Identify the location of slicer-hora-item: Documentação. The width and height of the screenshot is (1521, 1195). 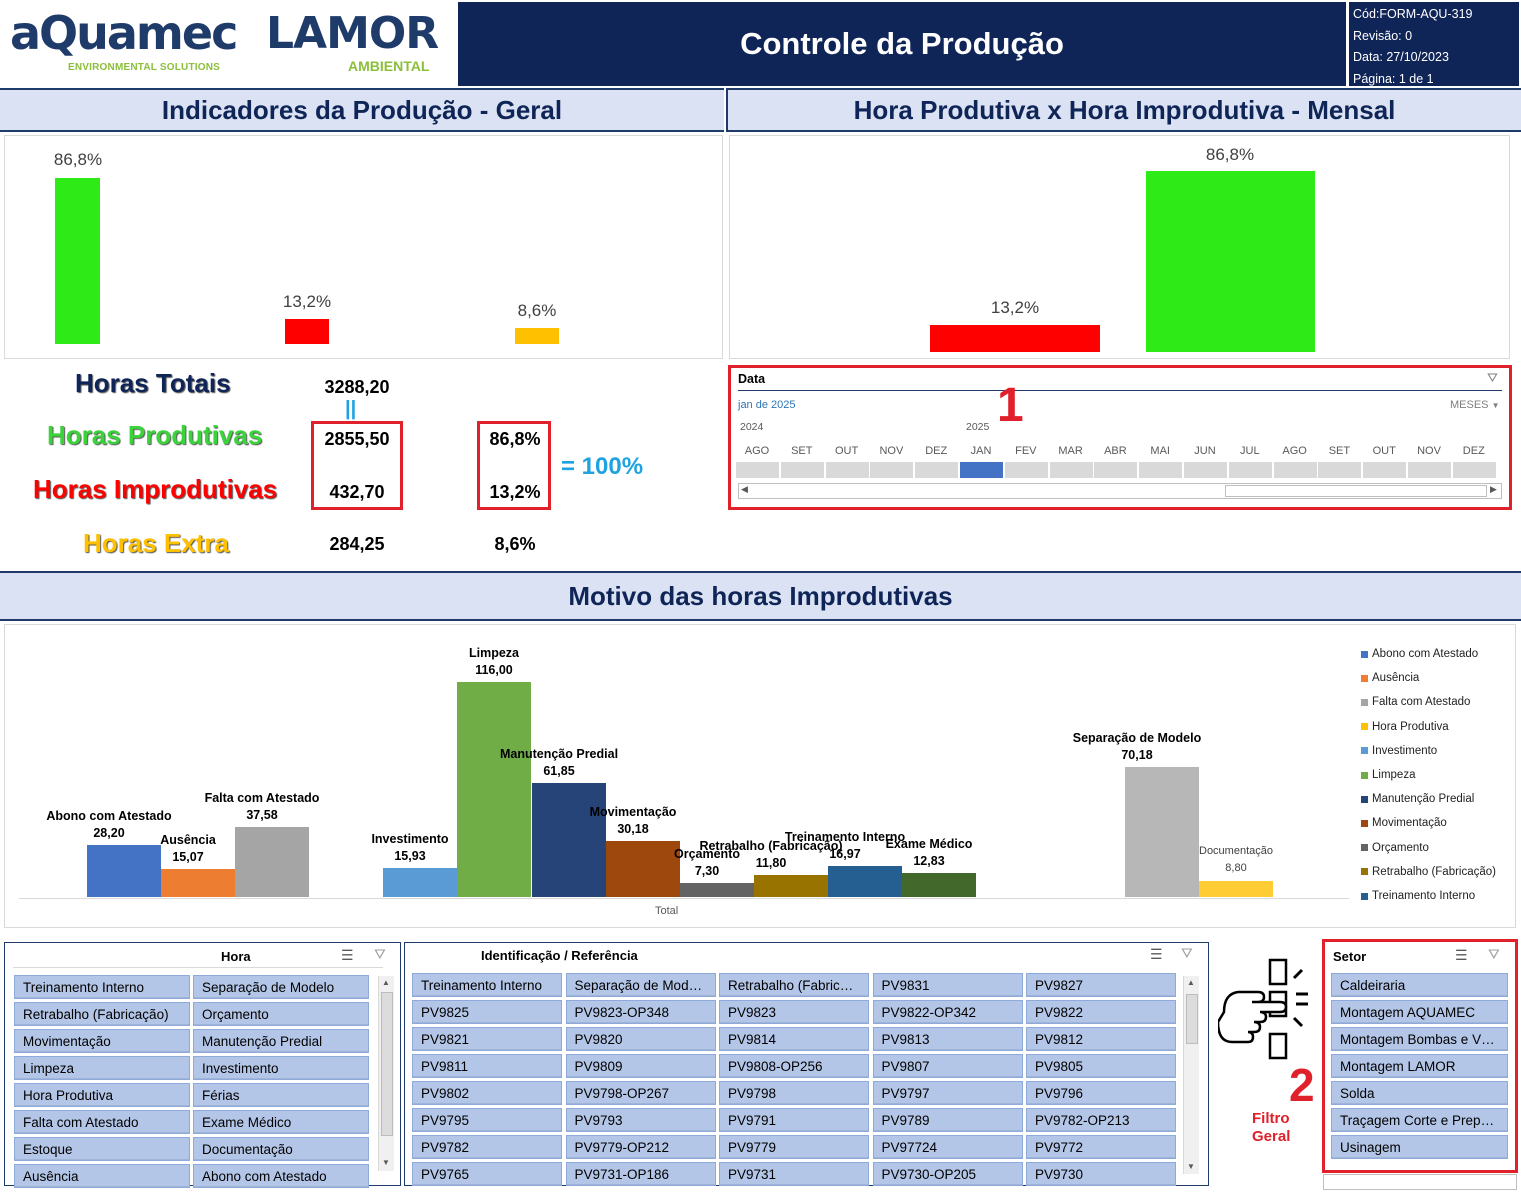
(281, 1149).